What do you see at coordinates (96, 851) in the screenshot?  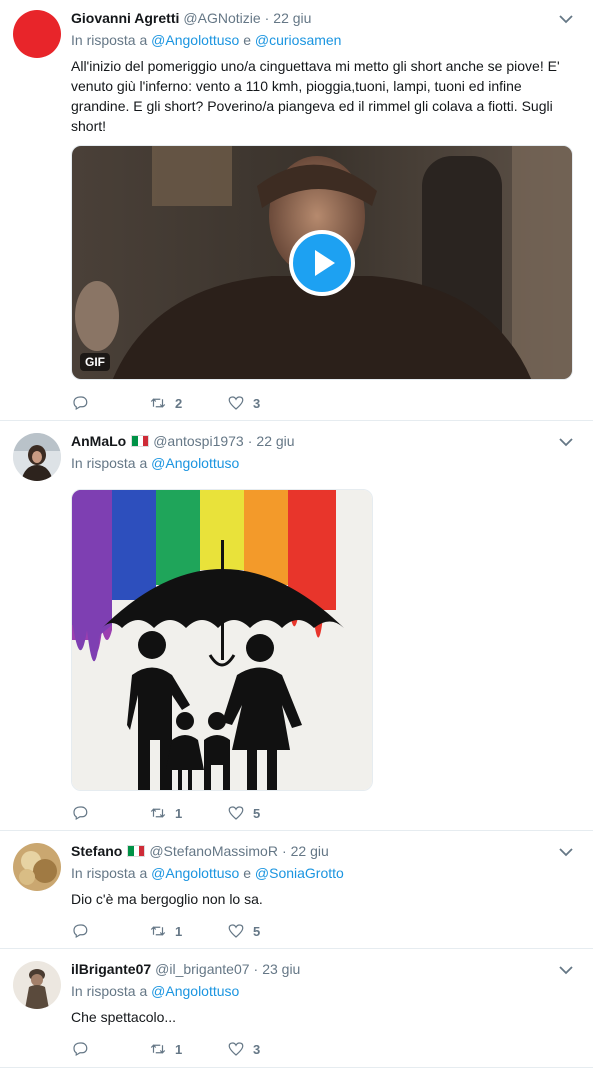 I see `author-name: Stefano` at bounding box center [96, 851].